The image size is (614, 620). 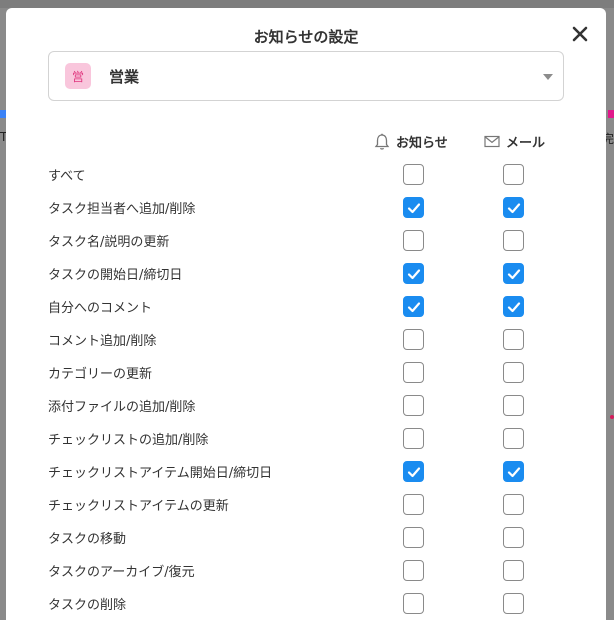 What do you see at coordinates (87, 605) in the screenshot?
I see `settings-row-label: タスクの削除` at bounding box center [87, 605].